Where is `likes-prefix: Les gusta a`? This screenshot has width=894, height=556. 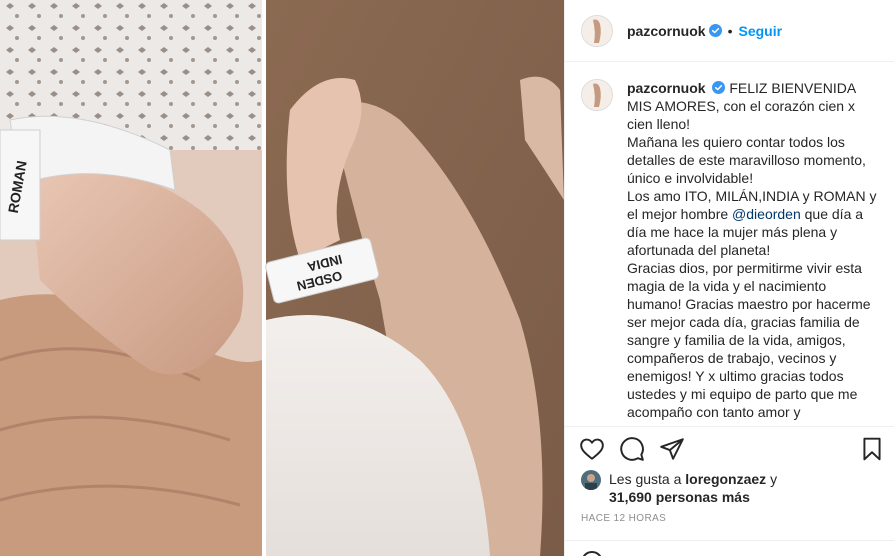
likes-prefix: Les gusta a is located at coordinates (647, 479).